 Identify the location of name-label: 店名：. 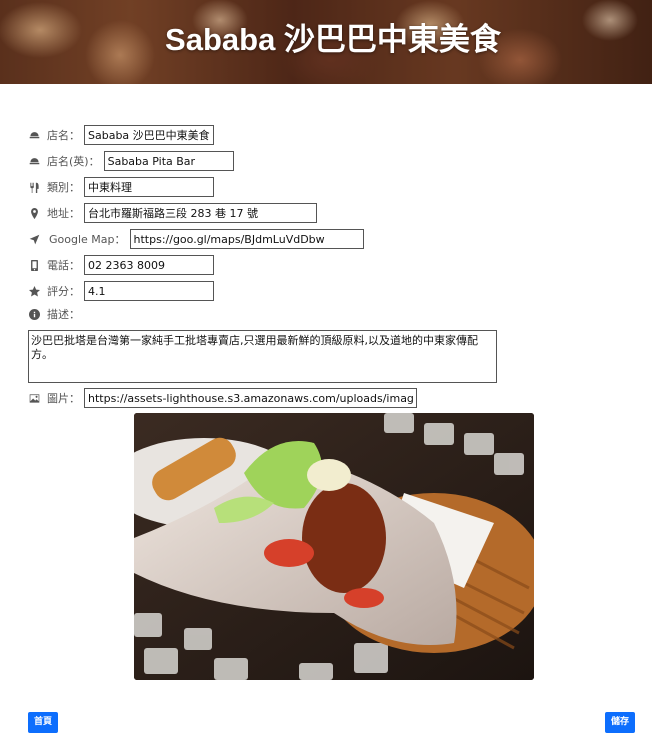
(63, 135).